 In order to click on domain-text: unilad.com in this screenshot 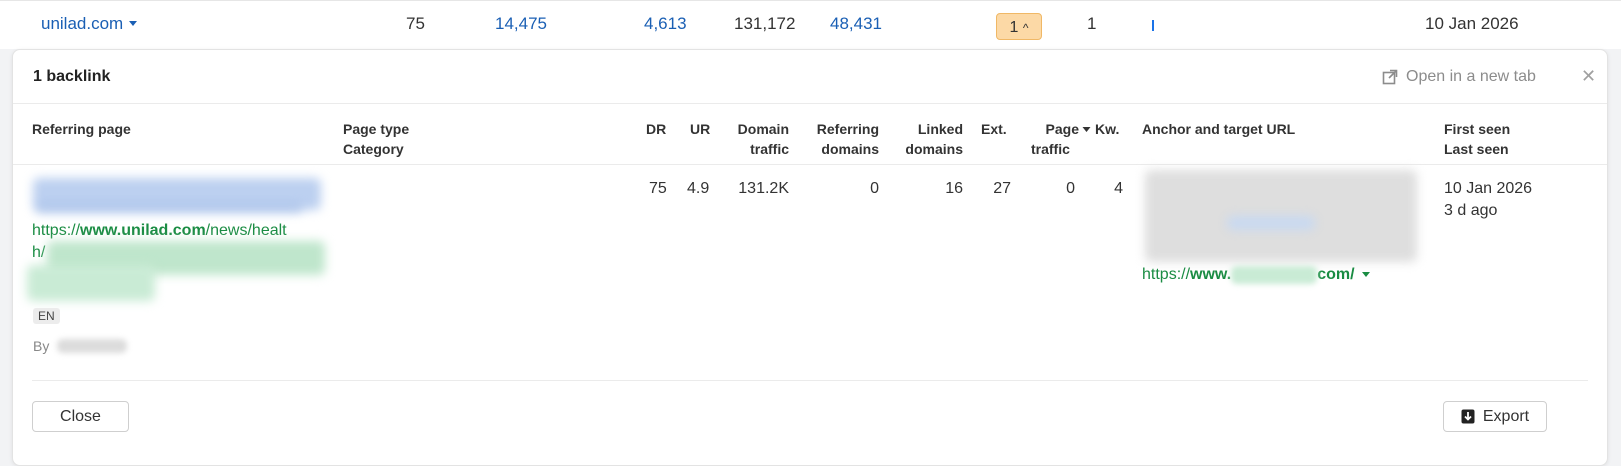, I will do `click(82, 24)`.